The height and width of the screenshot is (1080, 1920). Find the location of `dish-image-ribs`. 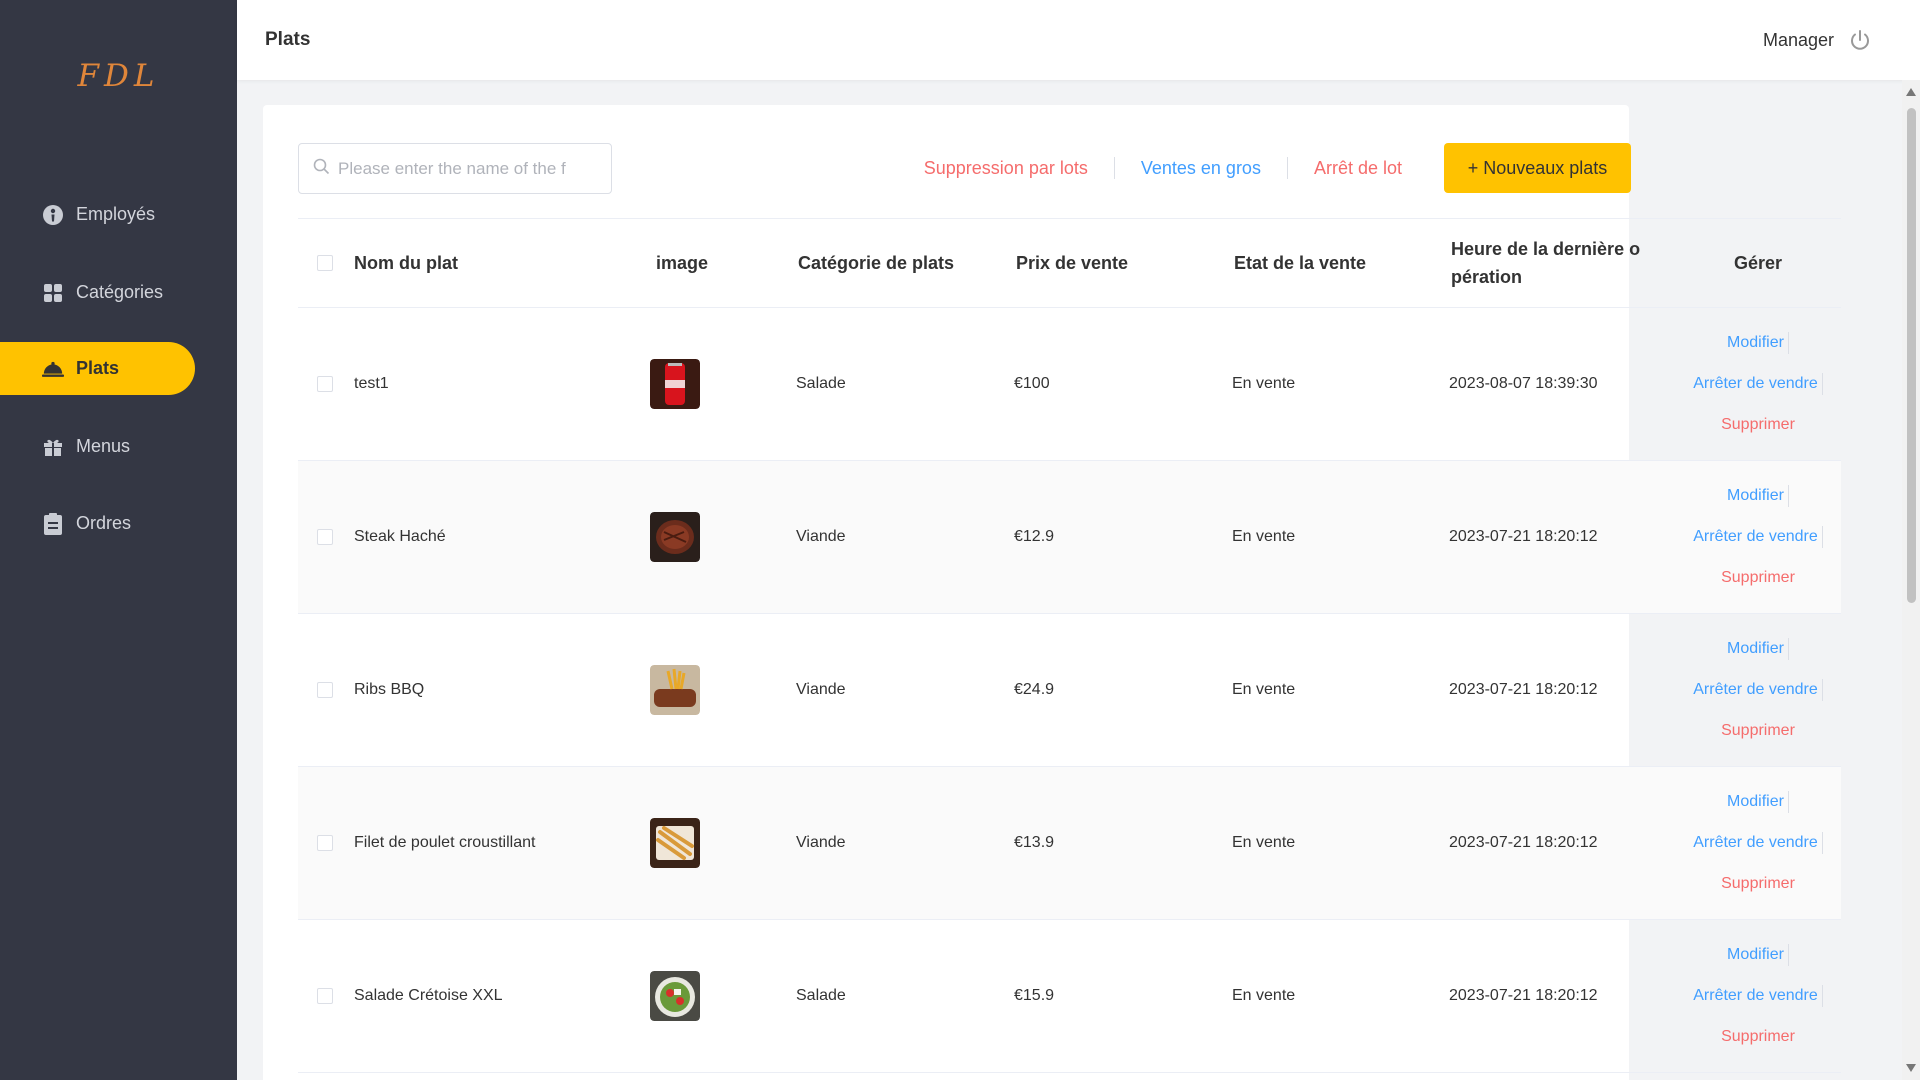

dish-image-ribs is located at coordinates (675, 690).